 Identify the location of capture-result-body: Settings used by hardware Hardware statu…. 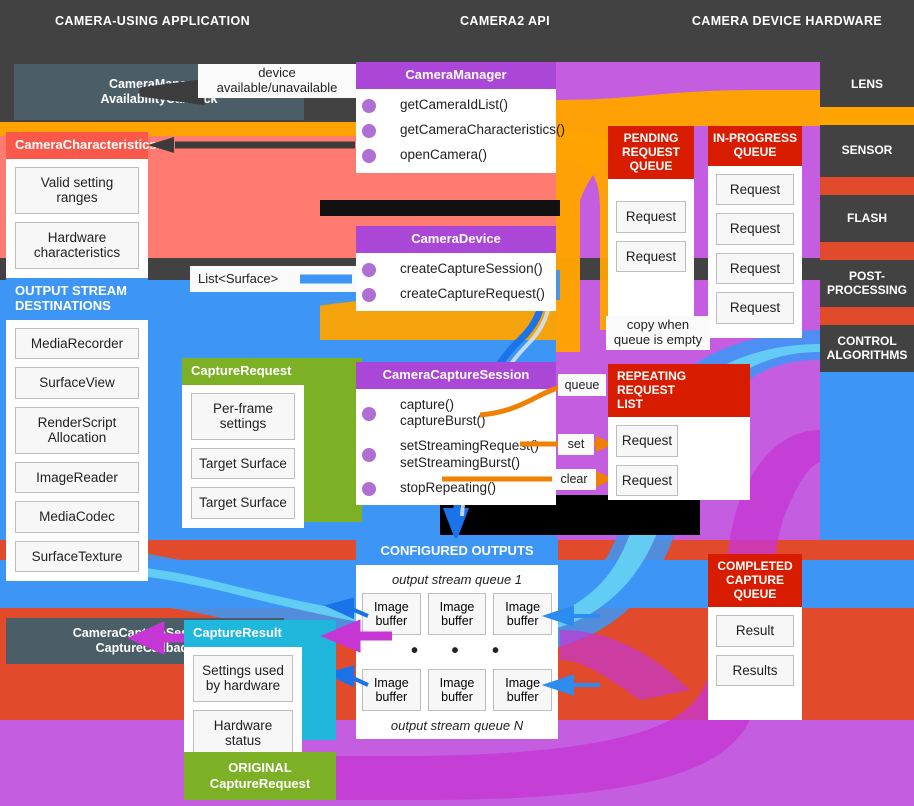
(243, 706).